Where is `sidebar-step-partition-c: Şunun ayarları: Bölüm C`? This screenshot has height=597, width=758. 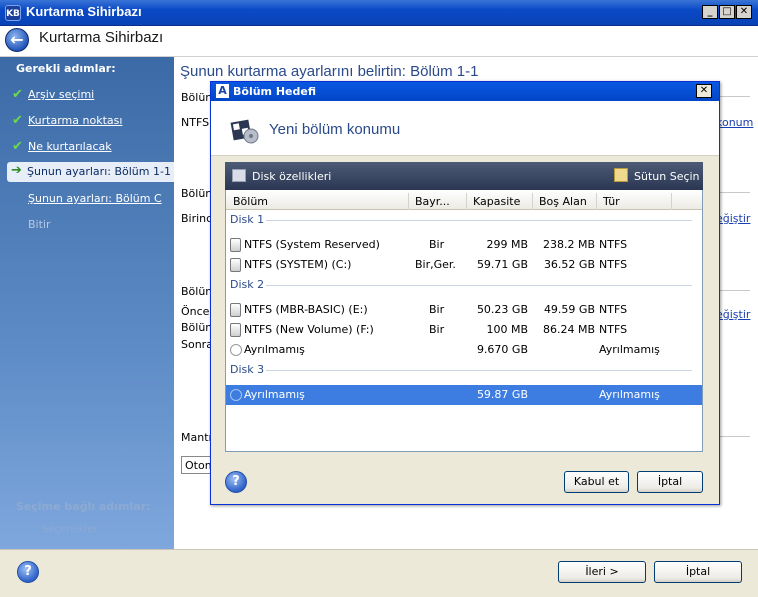
sidebar-step-partition-c: Şunun ayarları: Bölüm C is located at coordinates (91, 199).